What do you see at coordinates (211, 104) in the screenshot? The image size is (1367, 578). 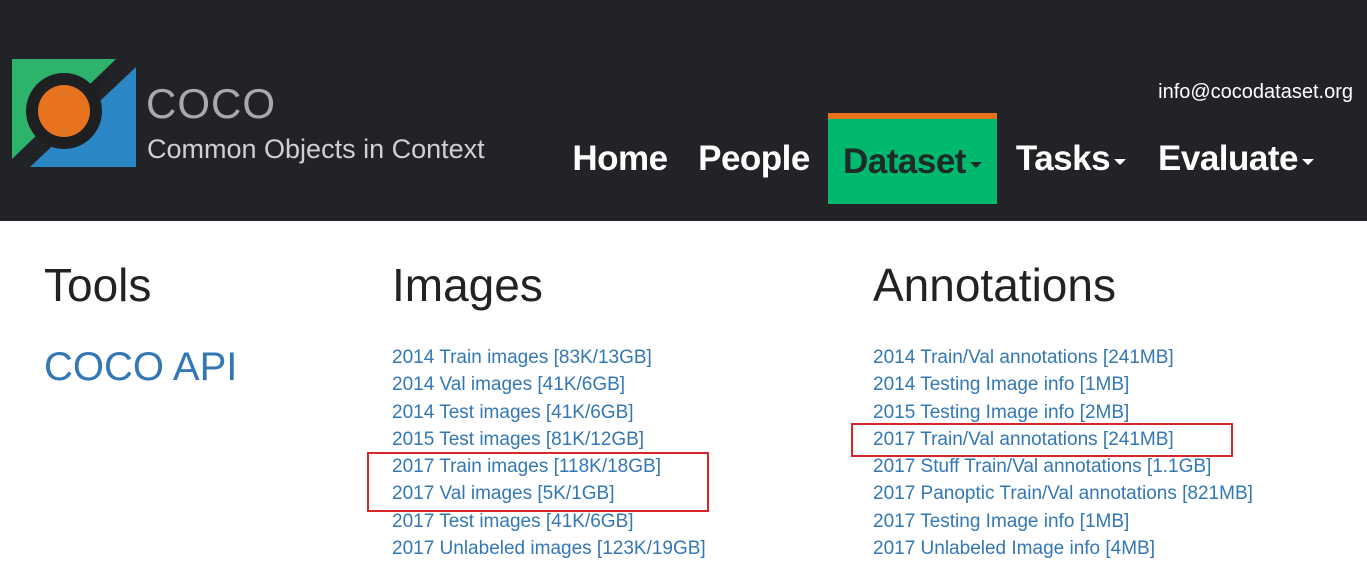 I see `brand-title: COCO` at bounding box center [211, 104].